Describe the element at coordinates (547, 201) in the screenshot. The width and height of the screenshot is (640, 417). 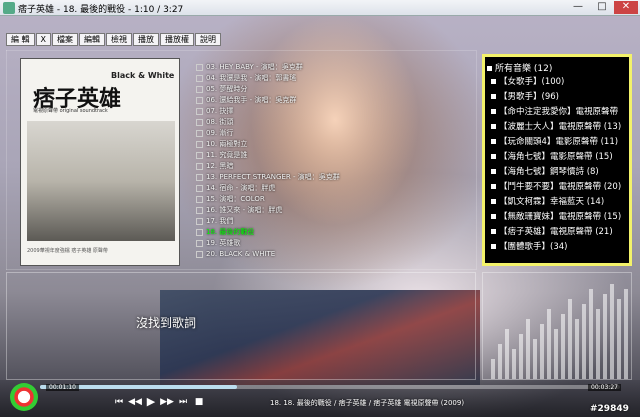
I see `tree-item: 【凱文柯霖】幸福藍天 (14)` at that location.